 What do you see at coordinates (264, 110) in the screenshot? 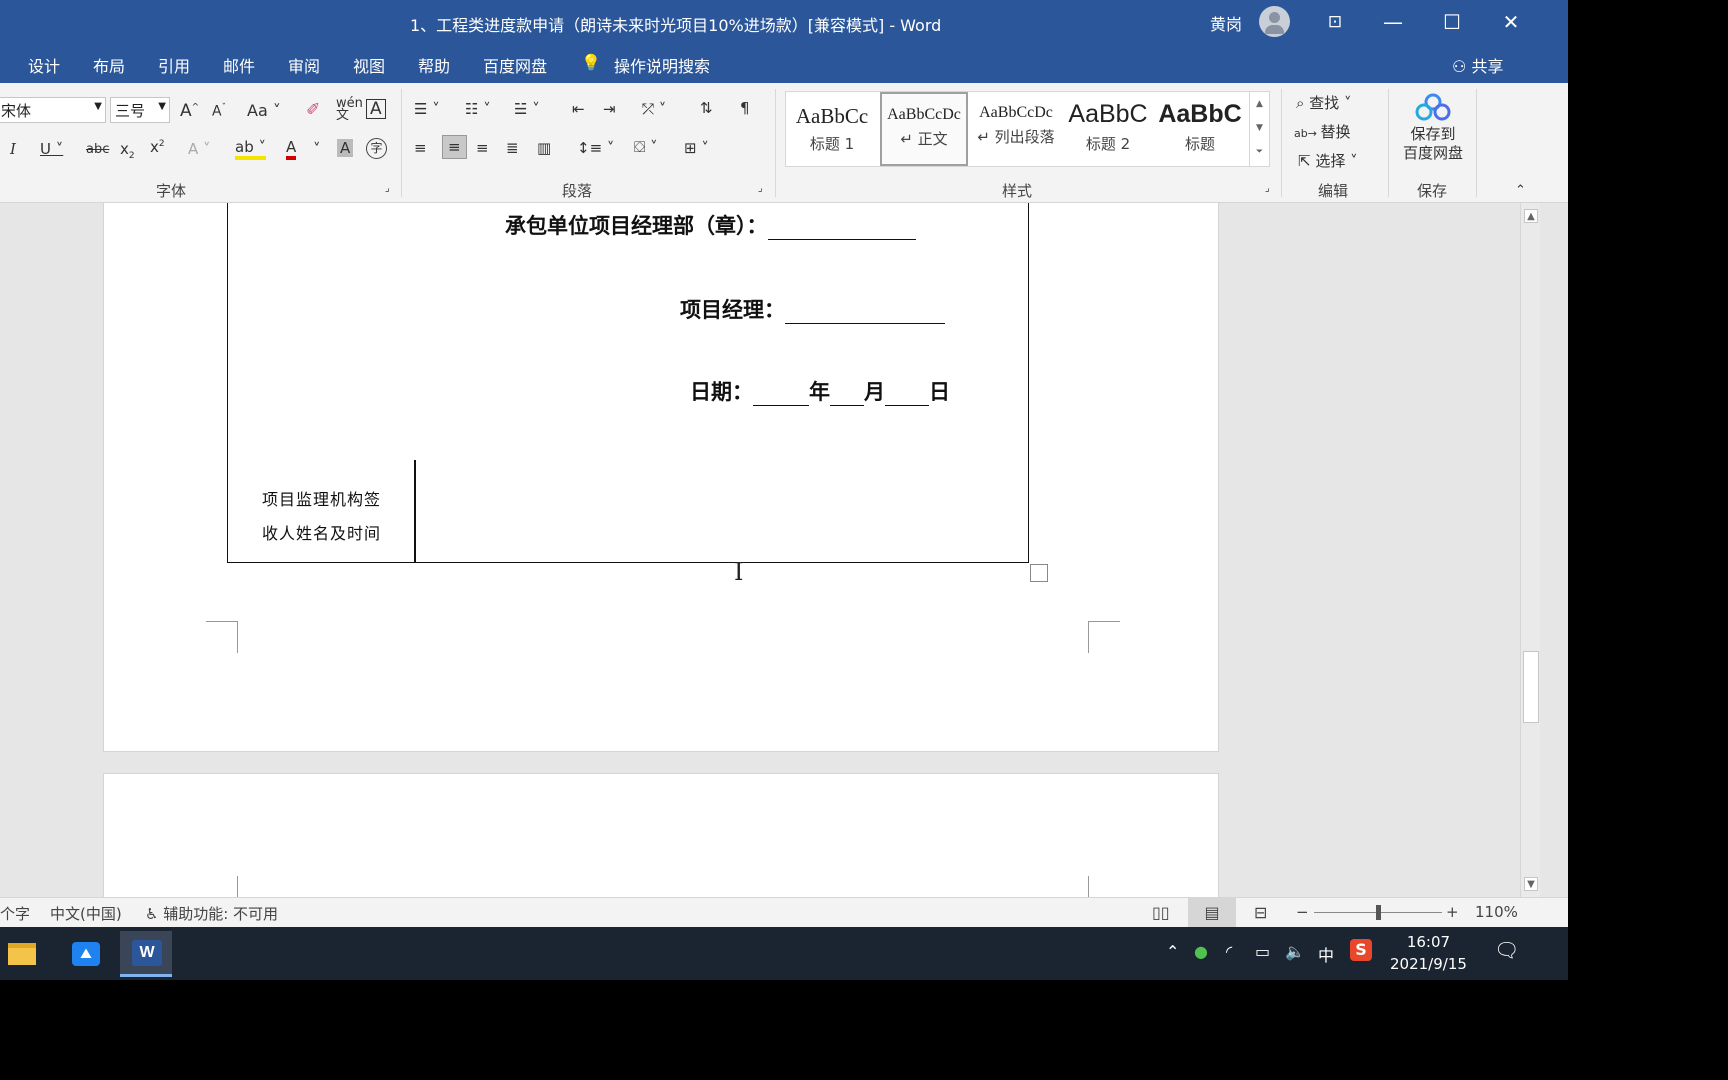
I see `change-case-icon: Aa ˅` at bounding box center [264, 110].